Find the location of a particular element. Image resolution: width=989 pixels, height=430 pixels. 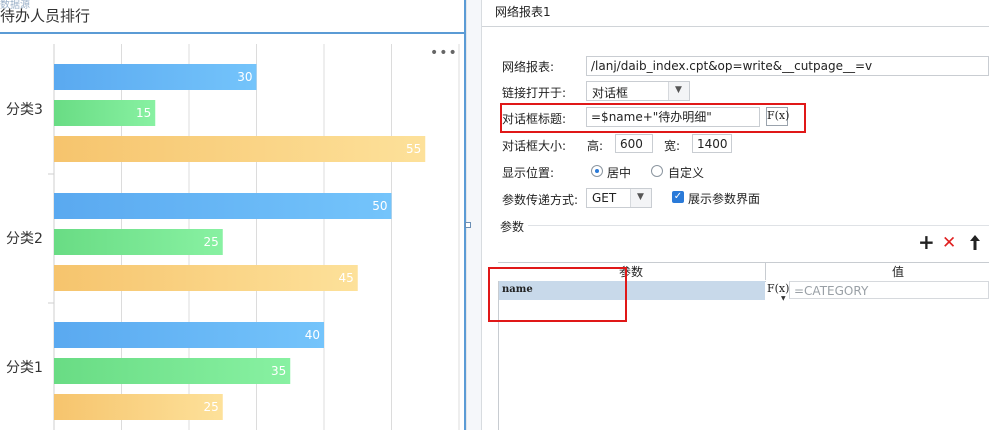

report-url-label: 网络报表: is located at coordinates (528, 67).